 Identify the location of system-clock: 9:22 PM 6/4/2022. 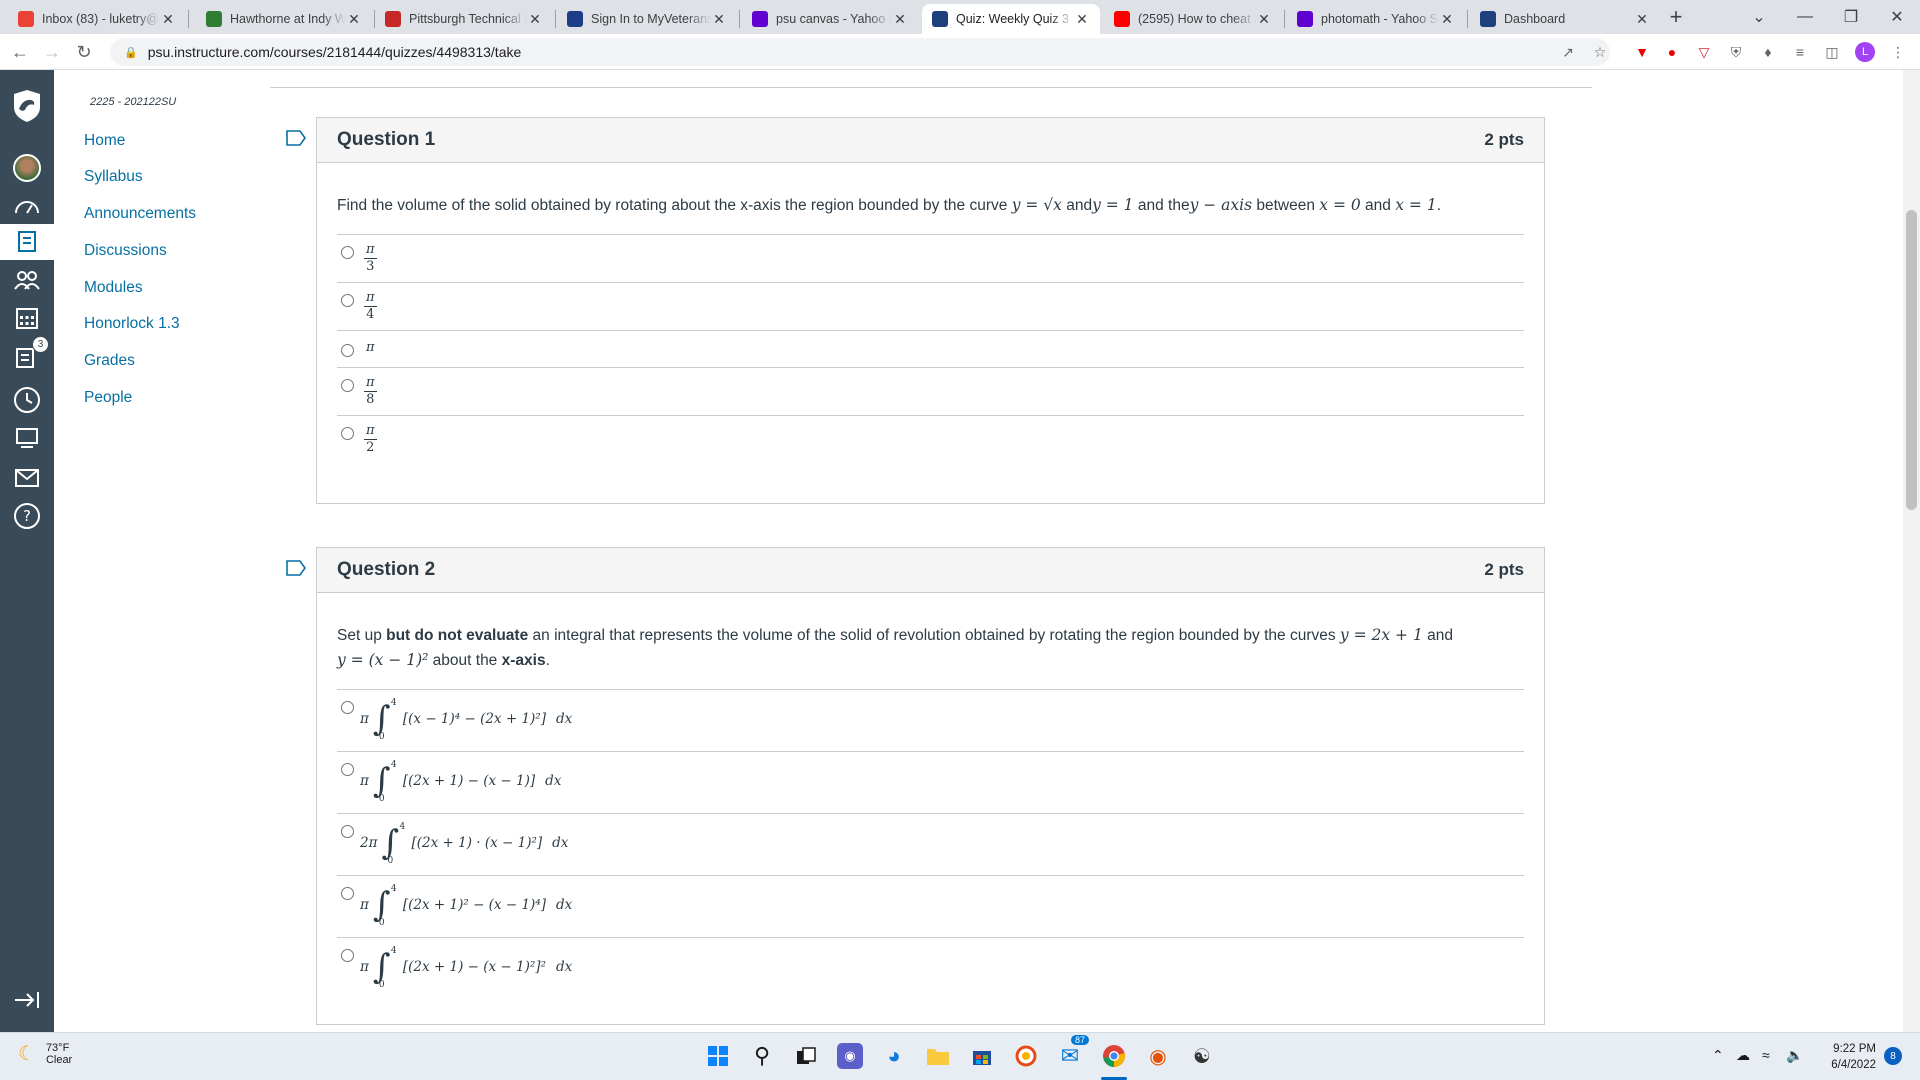
(1848, 1057).